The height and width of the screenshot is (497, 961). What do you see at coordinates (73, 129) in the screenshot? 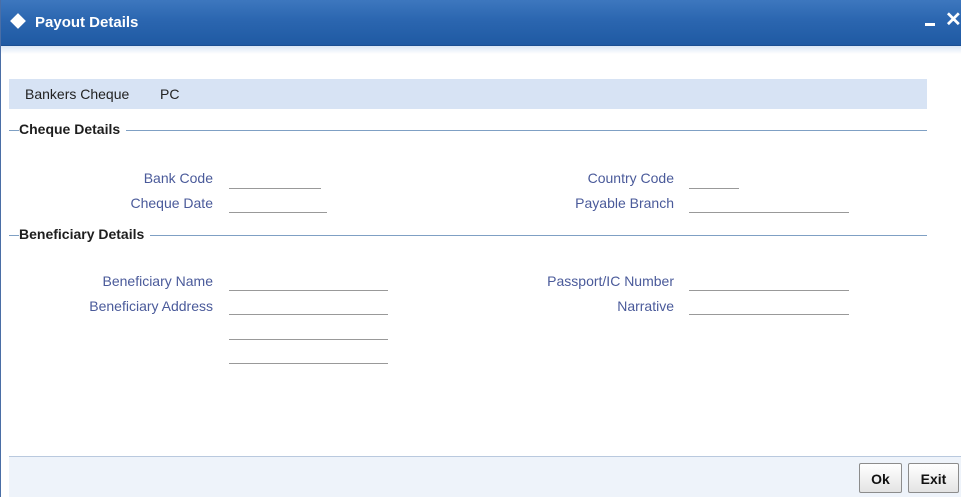
I see `cheque-details-title: Cheque Details` at bounding box center [73, 129].